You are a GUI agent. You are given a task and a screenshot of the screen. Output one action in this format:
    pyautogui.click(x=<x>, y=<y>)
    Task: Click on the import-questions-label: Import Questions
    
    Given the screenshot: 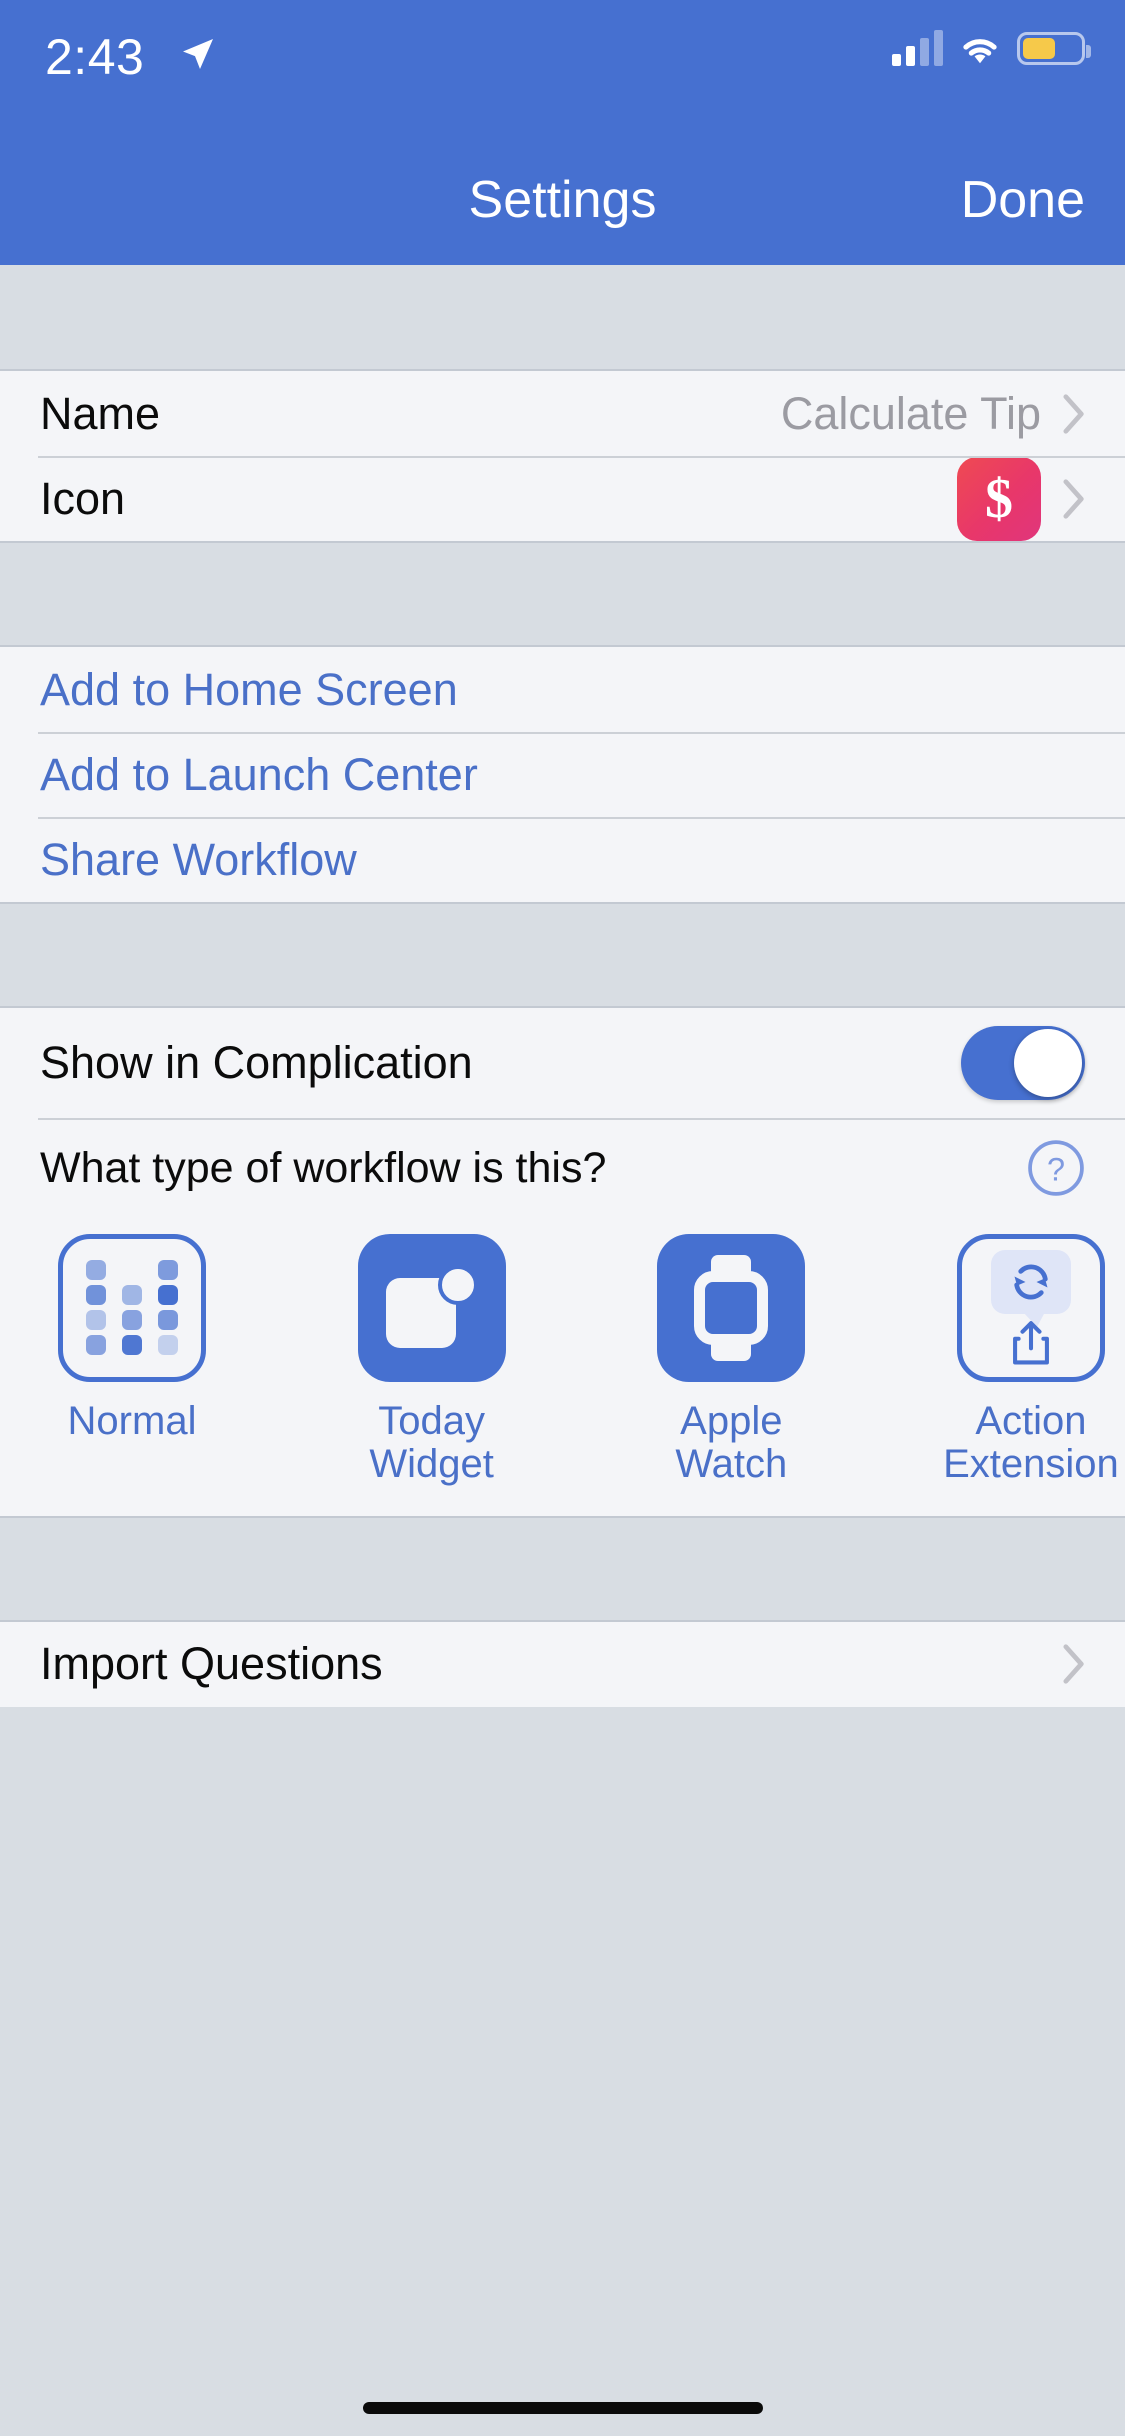 What is the action you would take?
    pyautogui.click(x=211, y=1664)
    